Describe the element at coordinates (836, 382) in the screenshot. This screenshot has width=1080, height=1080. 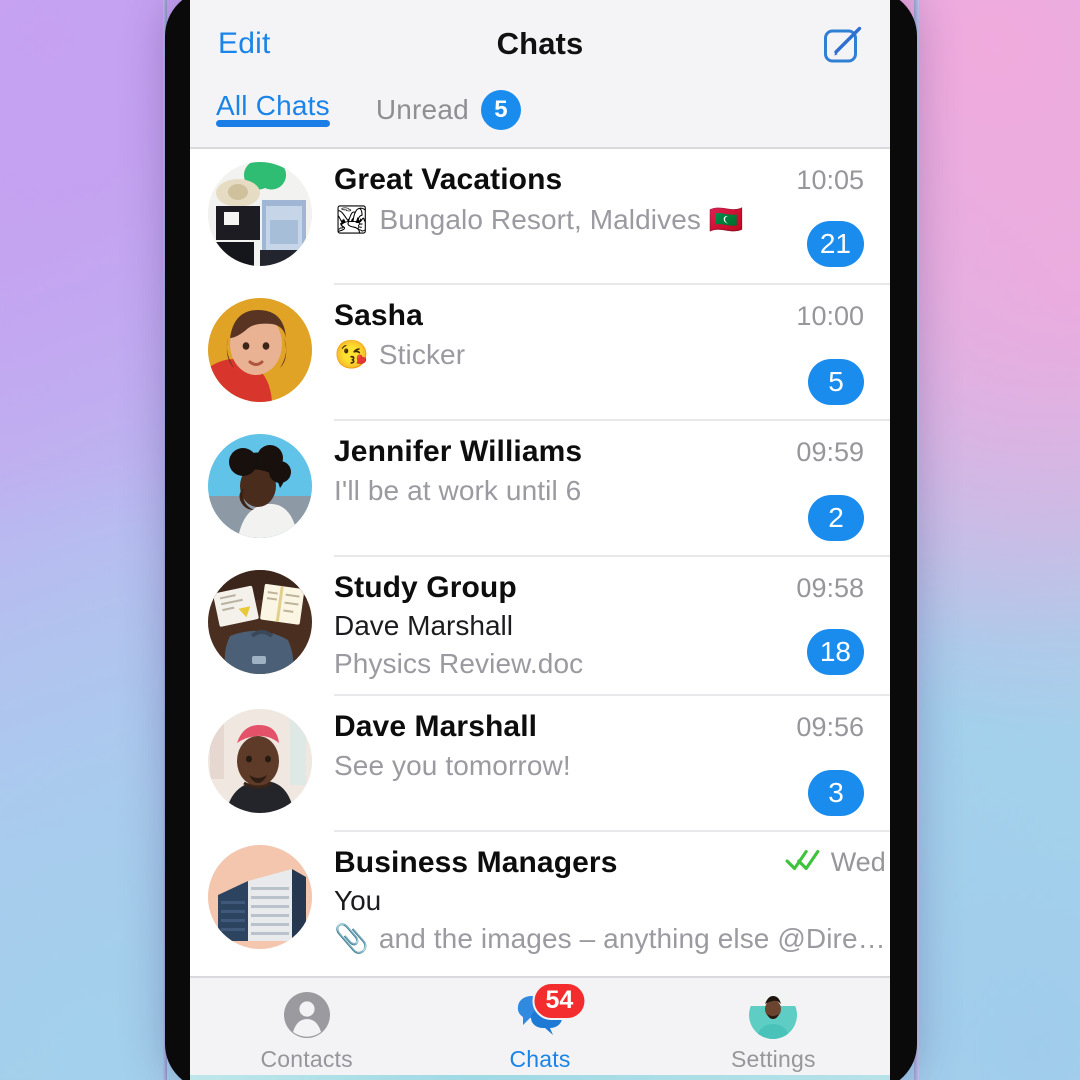
I see `unread-badge: 5` at that location.